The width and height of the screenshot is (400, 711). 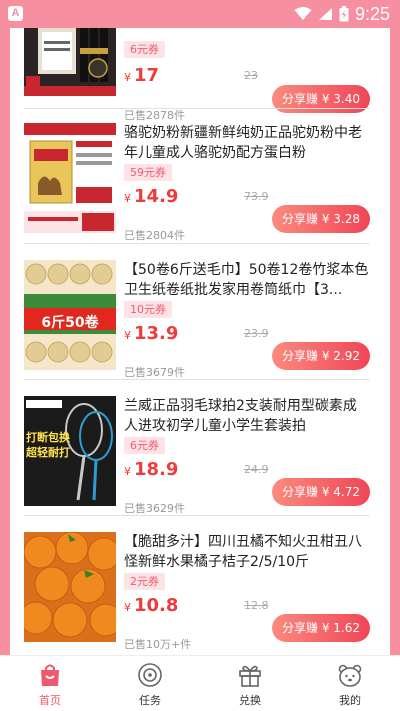 I want to click on tab-exchange: 兑换, so click(x=250, y=683).